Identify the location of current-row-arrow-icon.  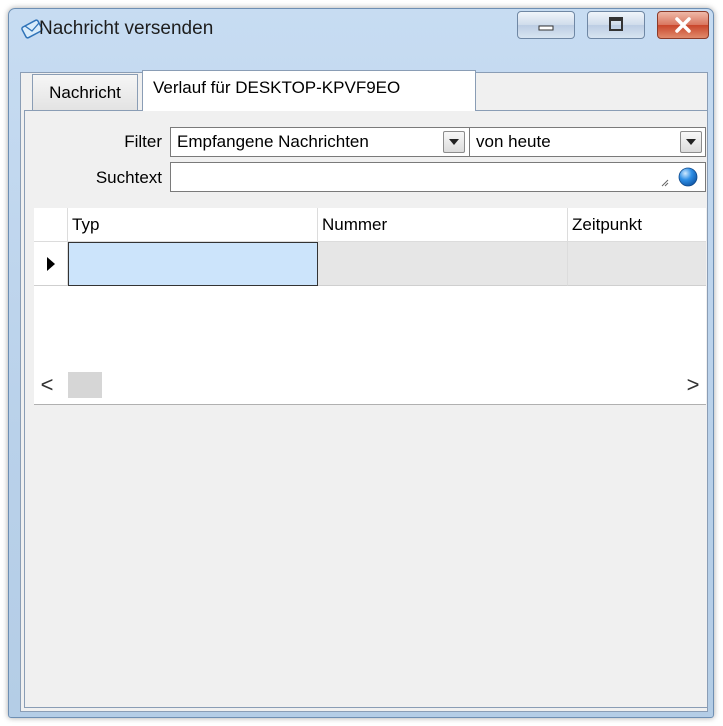
(51, 264).